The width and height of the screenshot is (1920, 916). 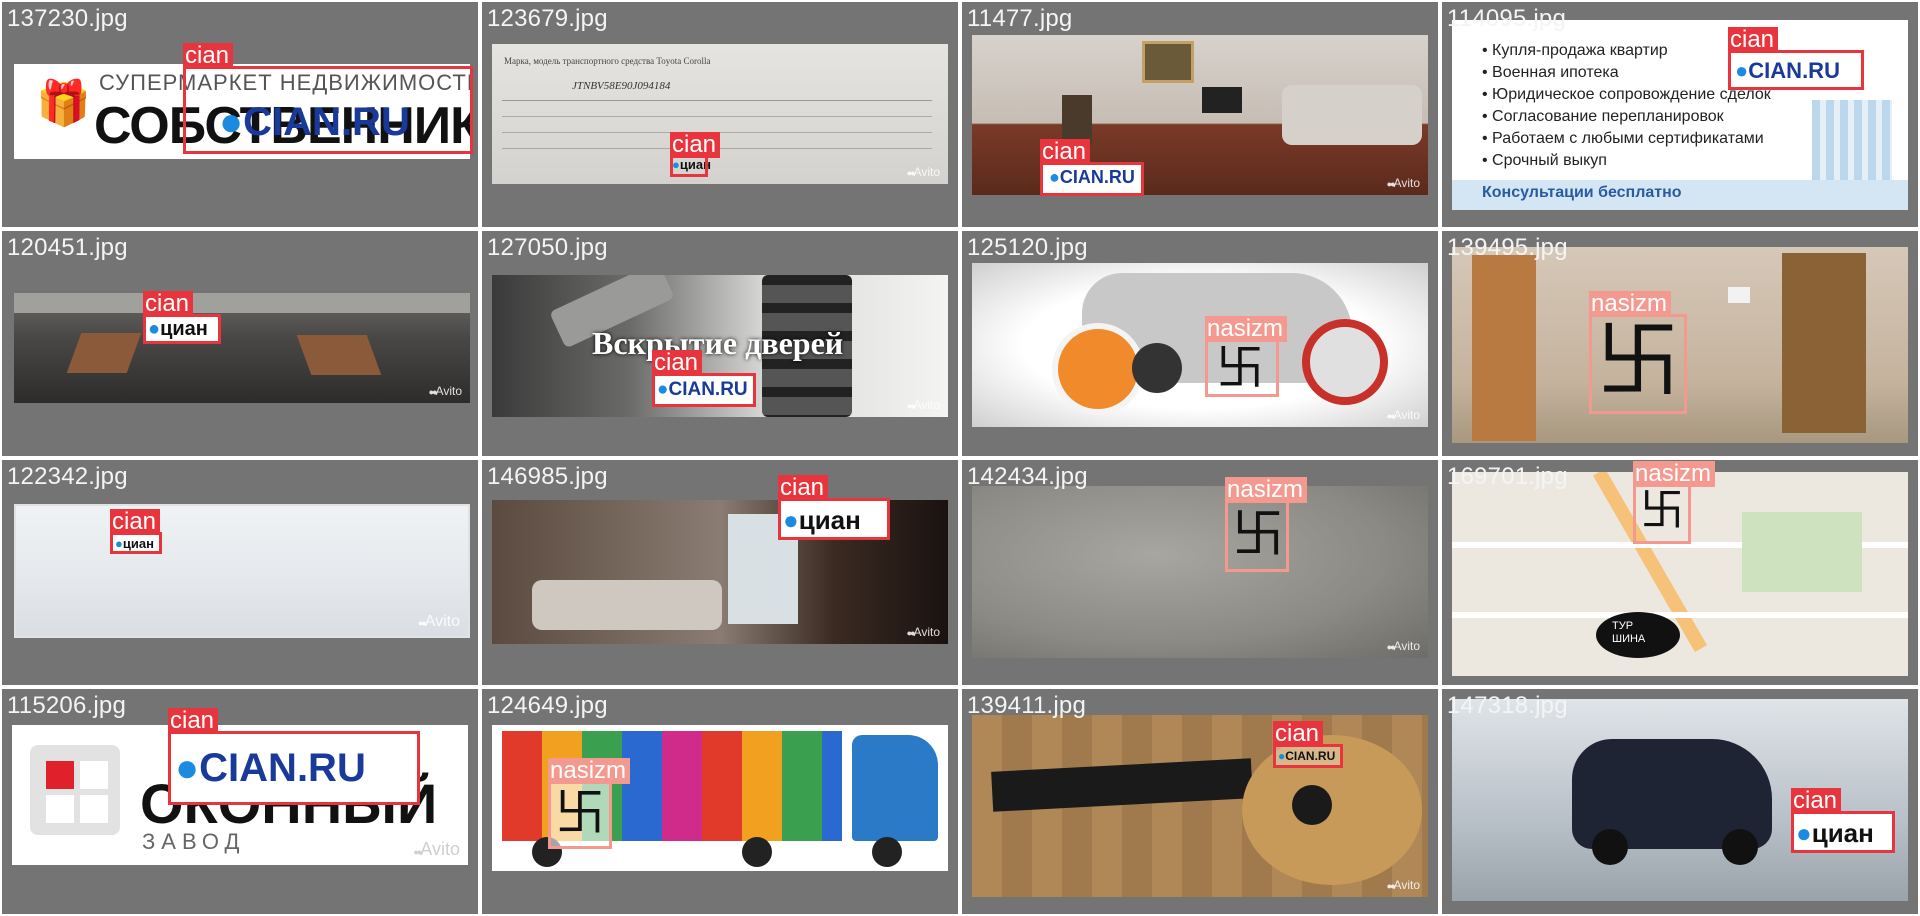 What do you see at coordinates (63, 103) in the screenshot?
I see `gift-icon: 🎁` at bounding box center [63, 103].